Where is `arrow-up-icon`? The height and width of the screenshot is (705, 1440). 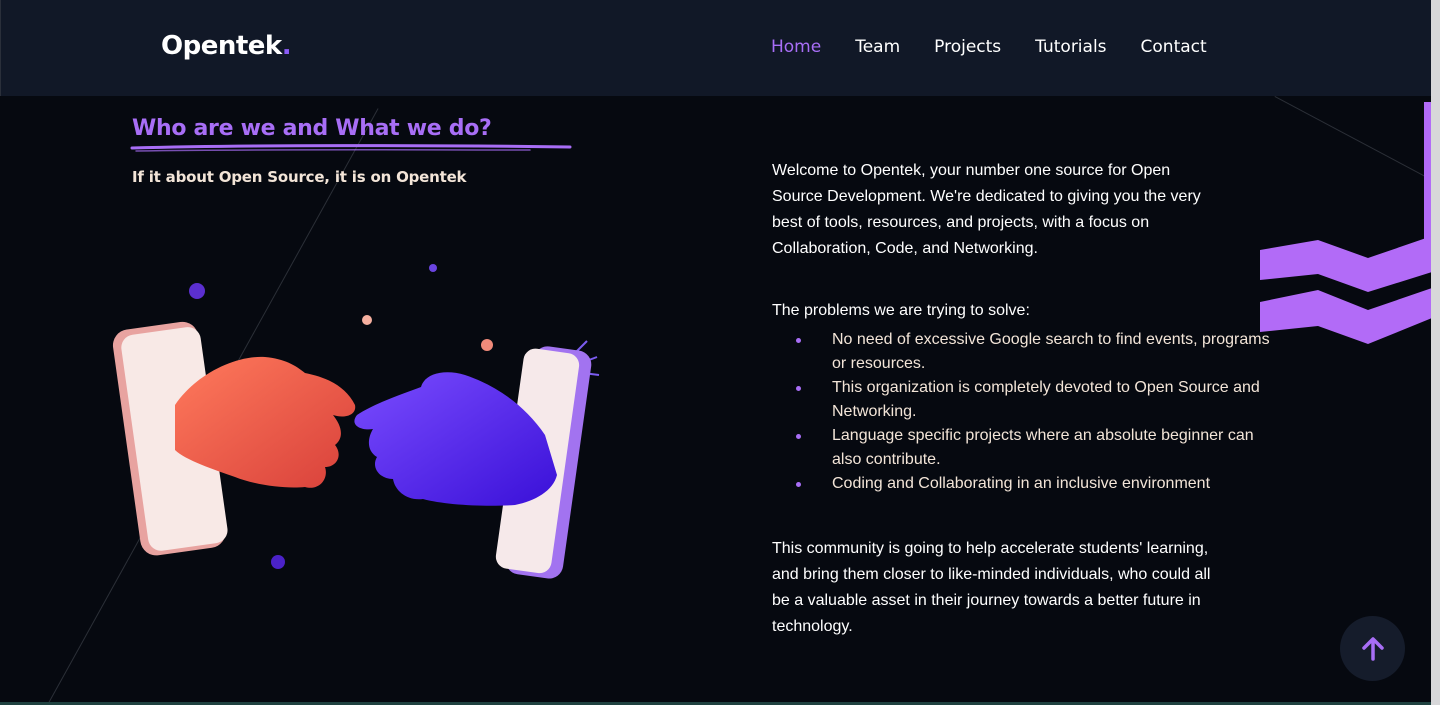
arrow-up-icon is located at coordinates (1372, 648).